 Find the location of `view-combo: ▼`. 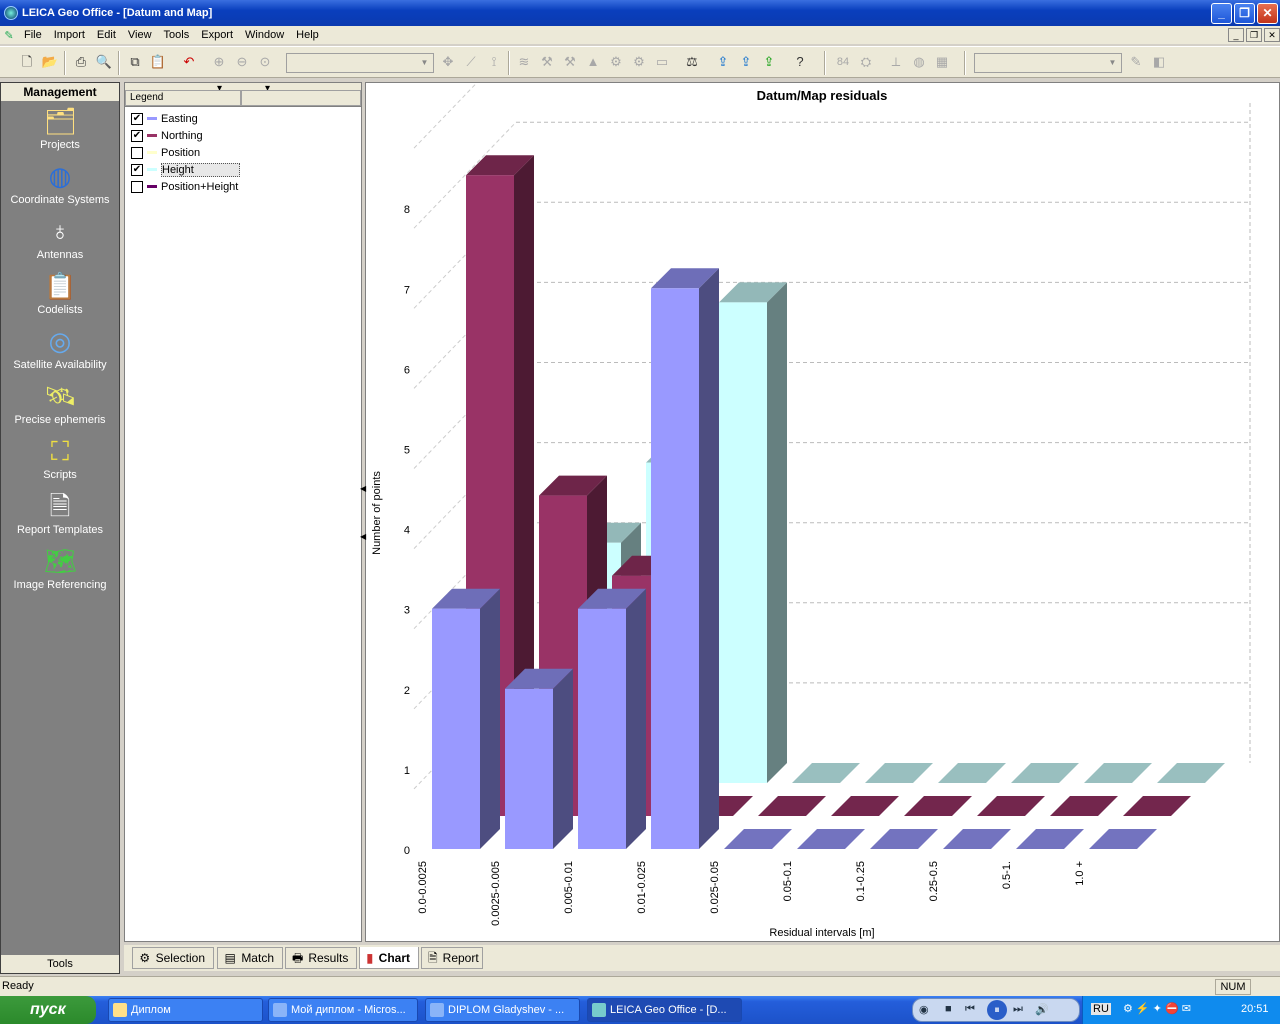

view-combo: ▼ is located at coordinates (360, 63).